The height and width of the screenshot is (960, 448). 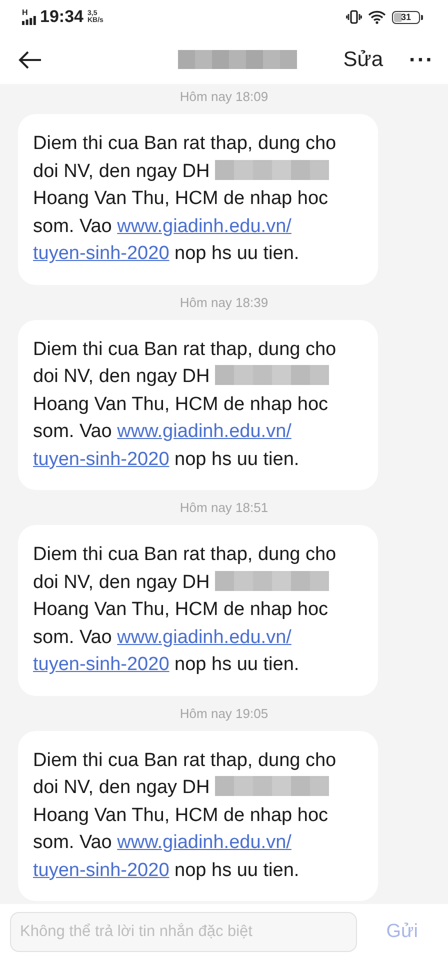 I want to click on back-button, so click(x=31, y=59).